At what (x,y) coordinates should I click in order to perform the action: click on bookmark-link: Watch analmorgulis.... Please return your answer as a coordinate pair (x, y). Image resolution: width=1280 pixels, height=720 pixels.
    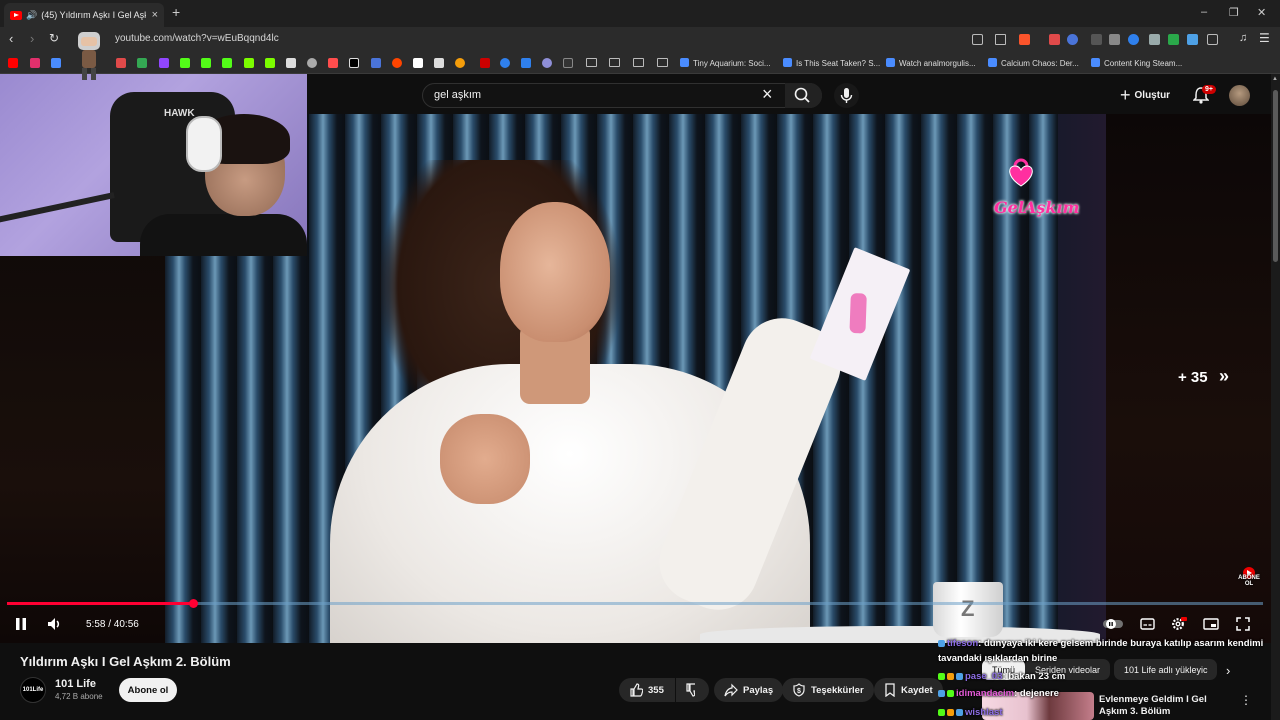
    Looking at the image, I should click on (931, 63).